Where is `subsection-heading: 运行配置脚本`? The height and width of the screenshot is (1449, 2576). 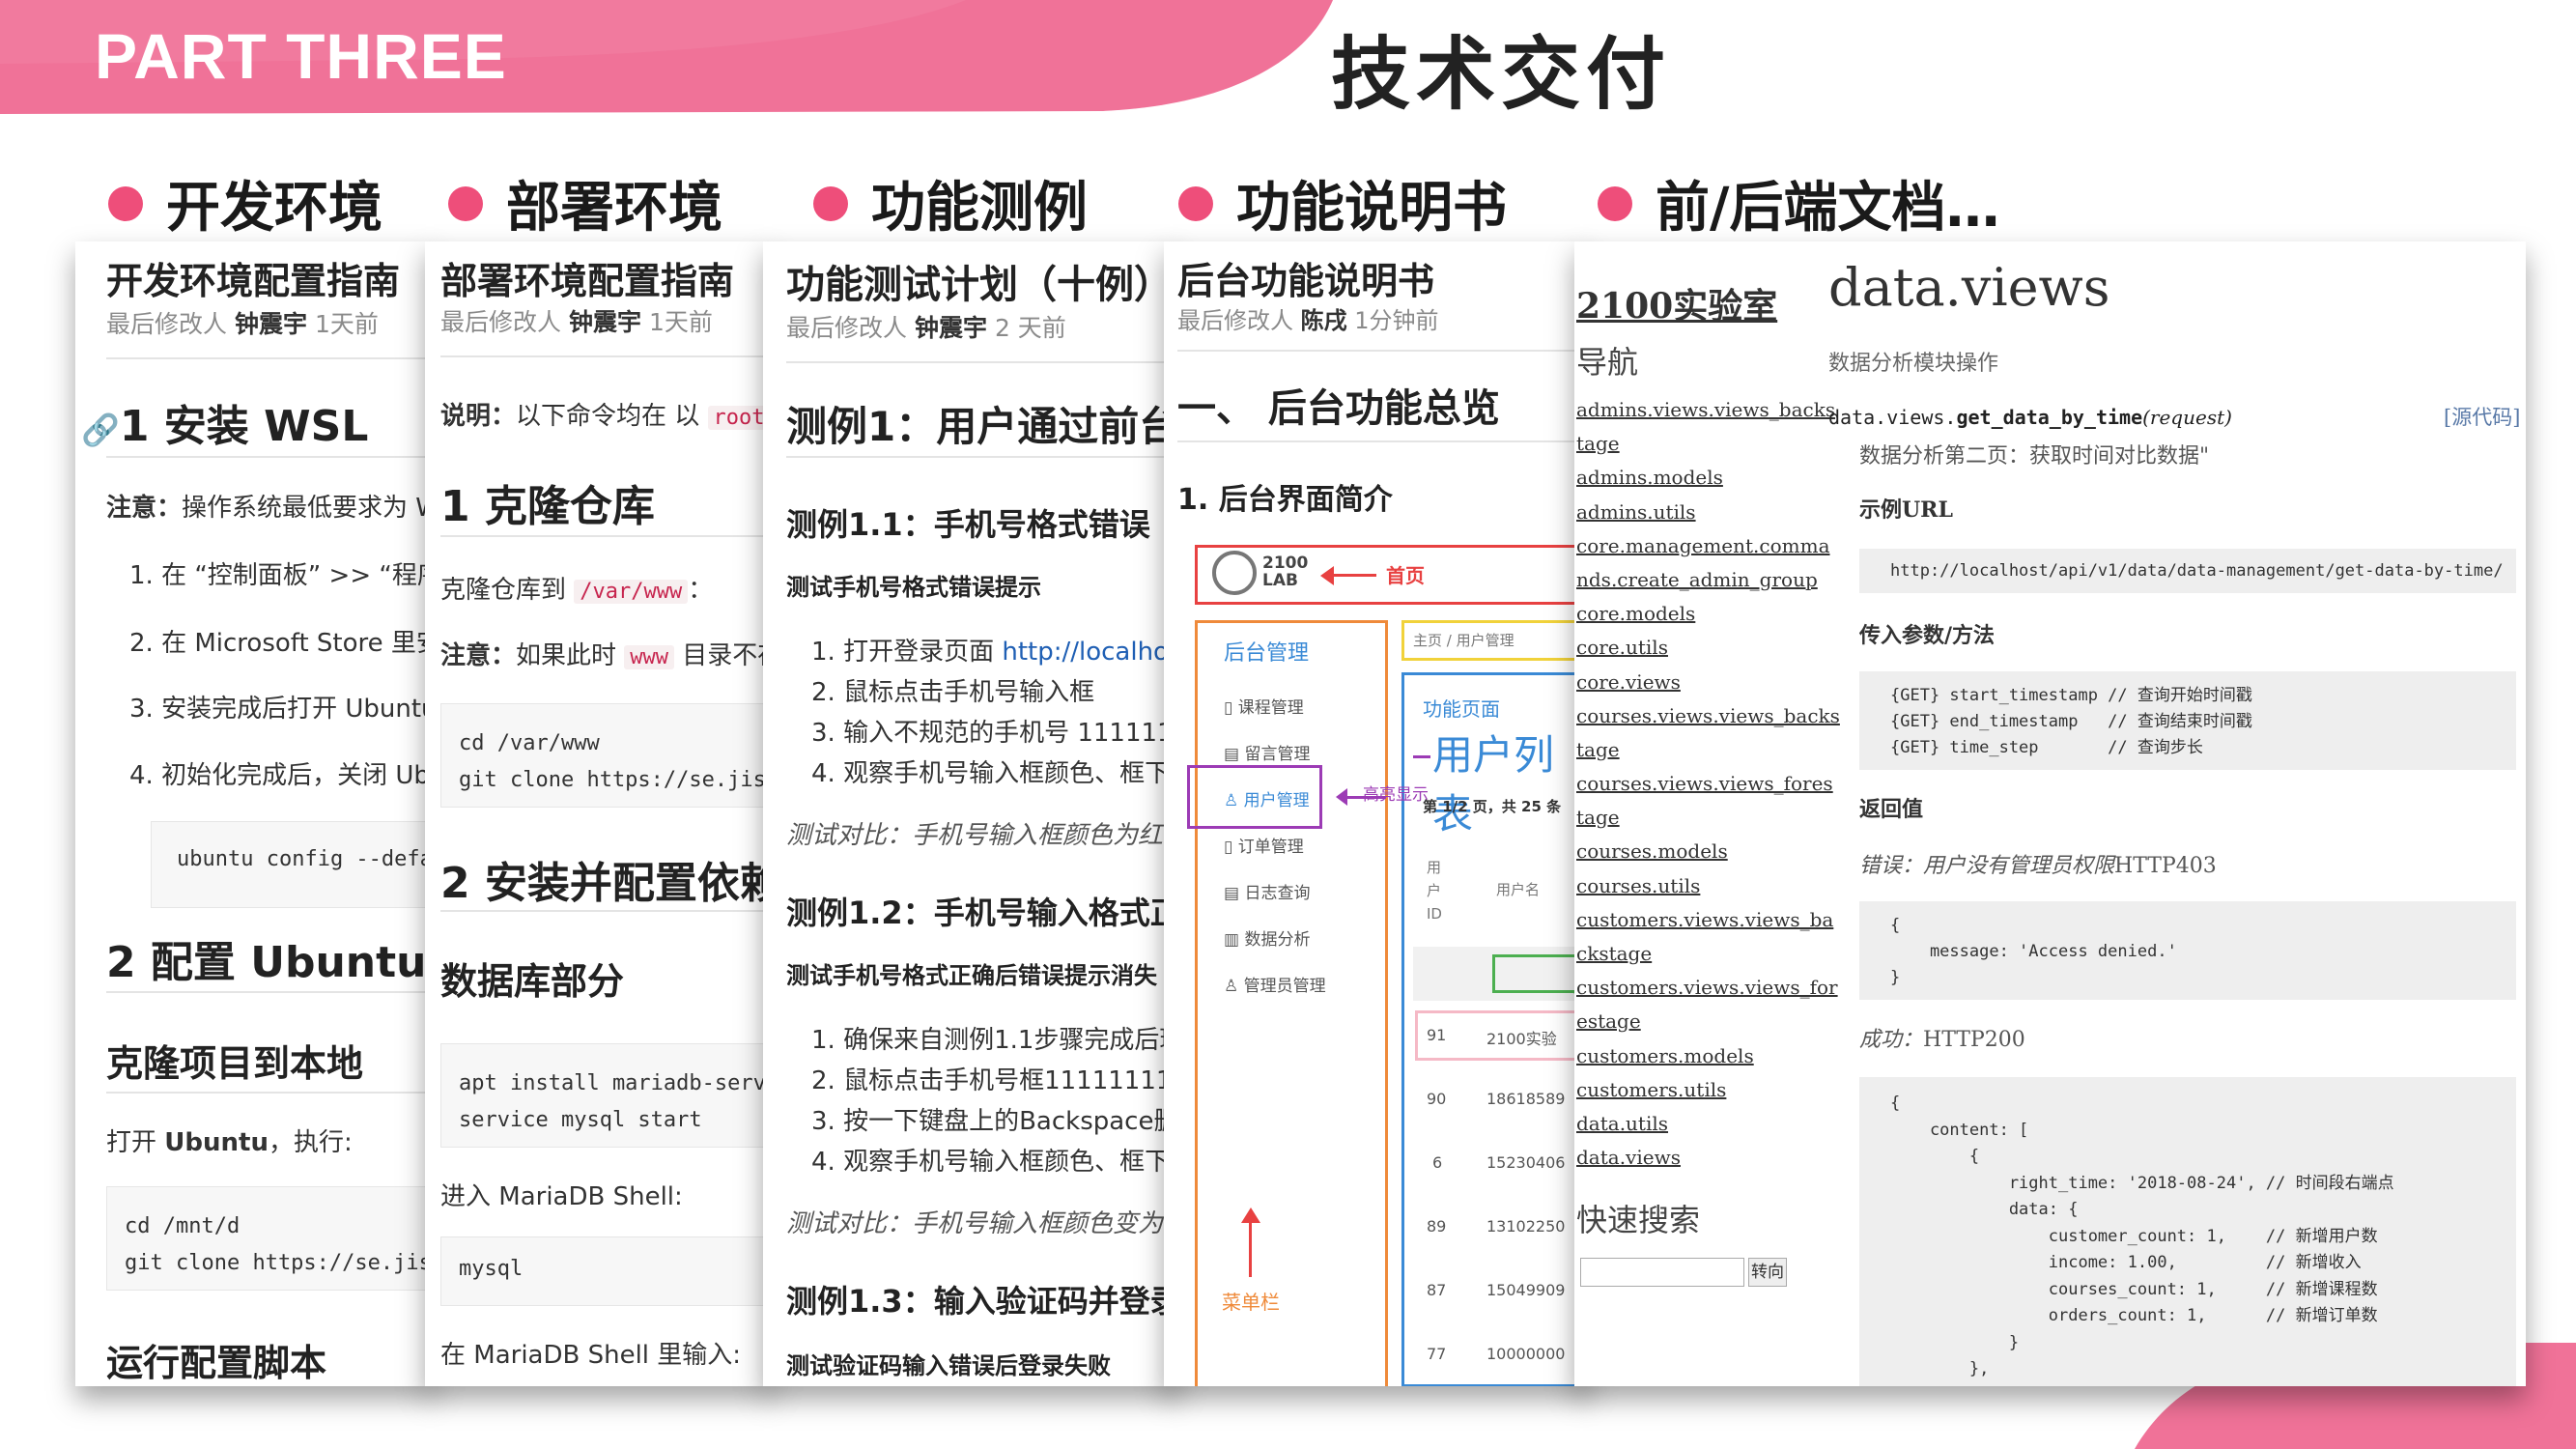
subsection-heading: 运行配置脚本 is located at coordinates (216, 1363).